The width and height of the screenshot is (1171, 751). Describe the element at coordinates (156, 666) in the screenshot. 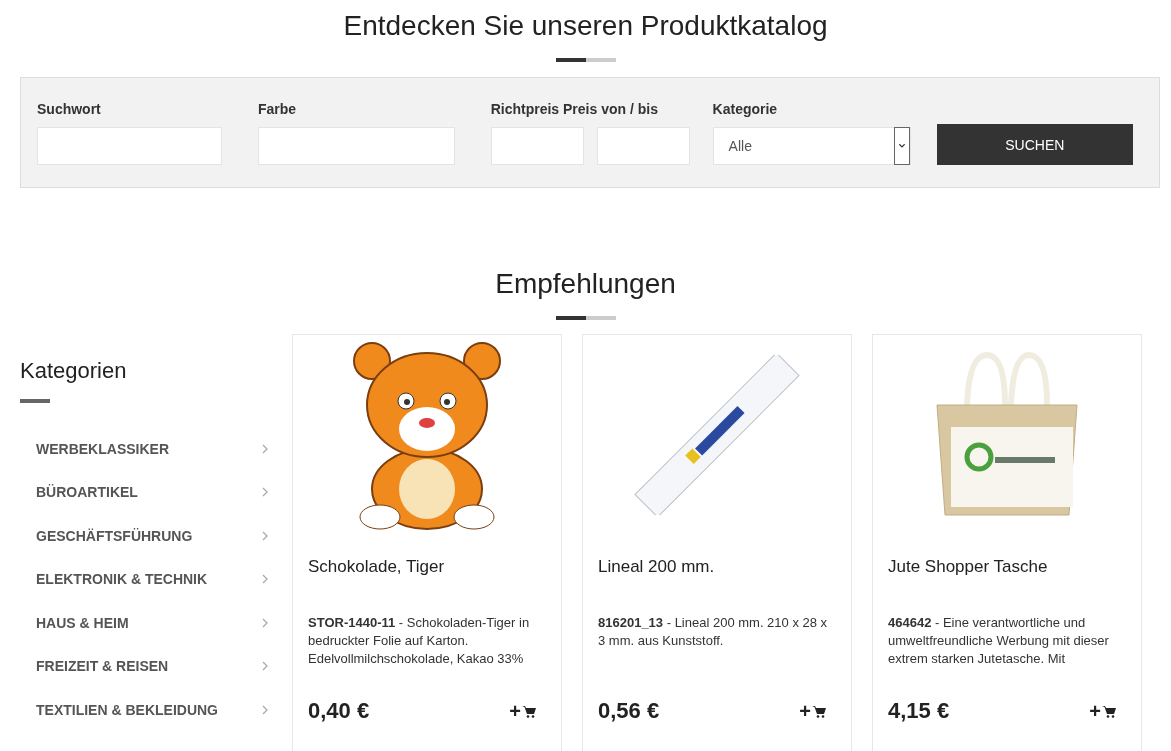

I see `category-link: FREIZEIT & REISEN` at that location.